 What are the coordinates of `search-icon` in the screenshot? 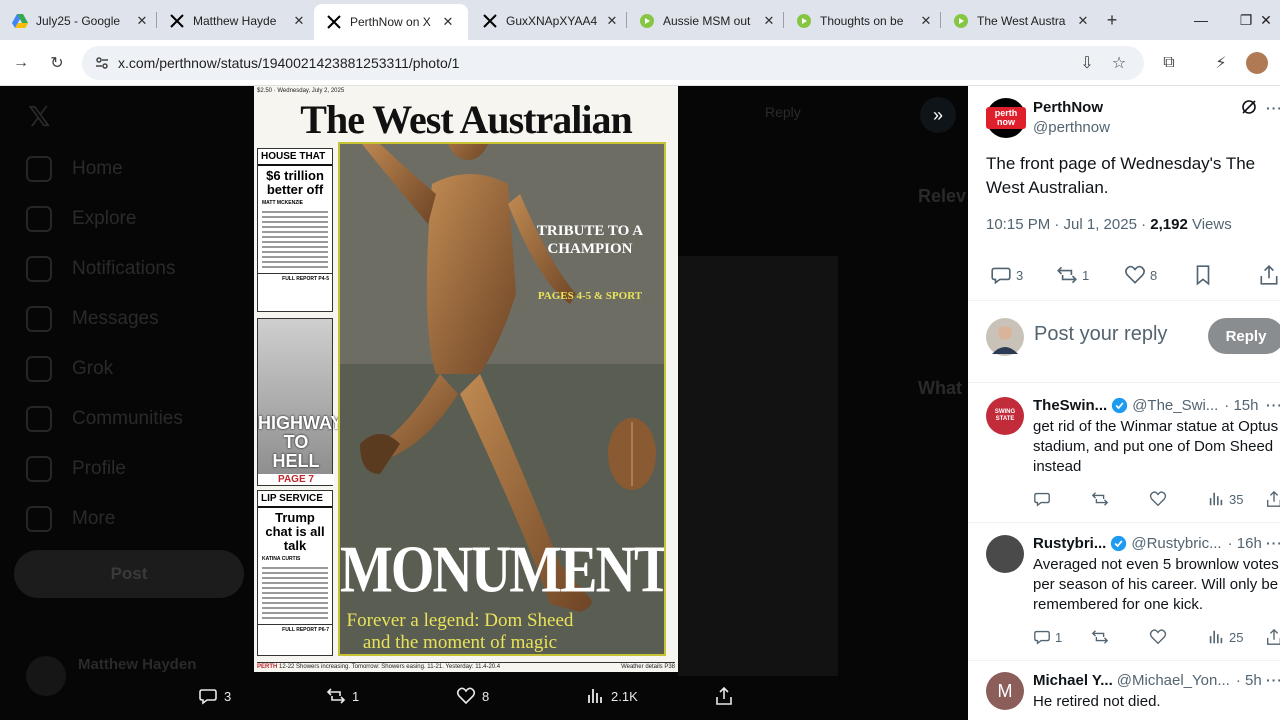 It's located at (39, 219).